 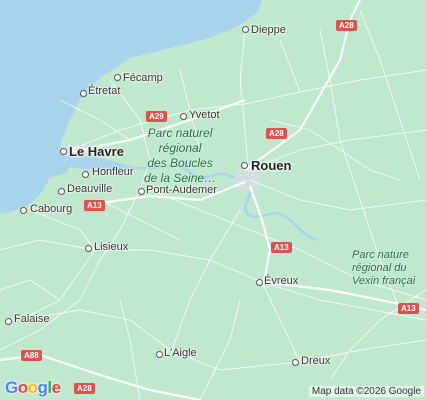 I want to click on town-label-cabourg: Cabourg, so click(x=51, y=209).